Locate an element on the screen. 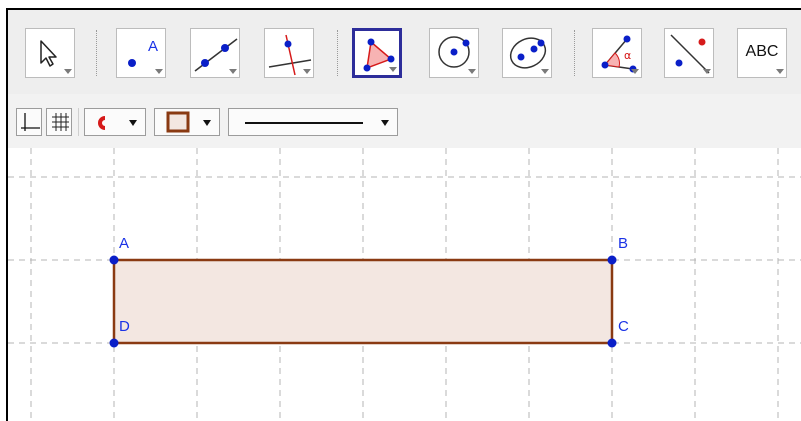  color-icon is located at coordinates (102, 123).